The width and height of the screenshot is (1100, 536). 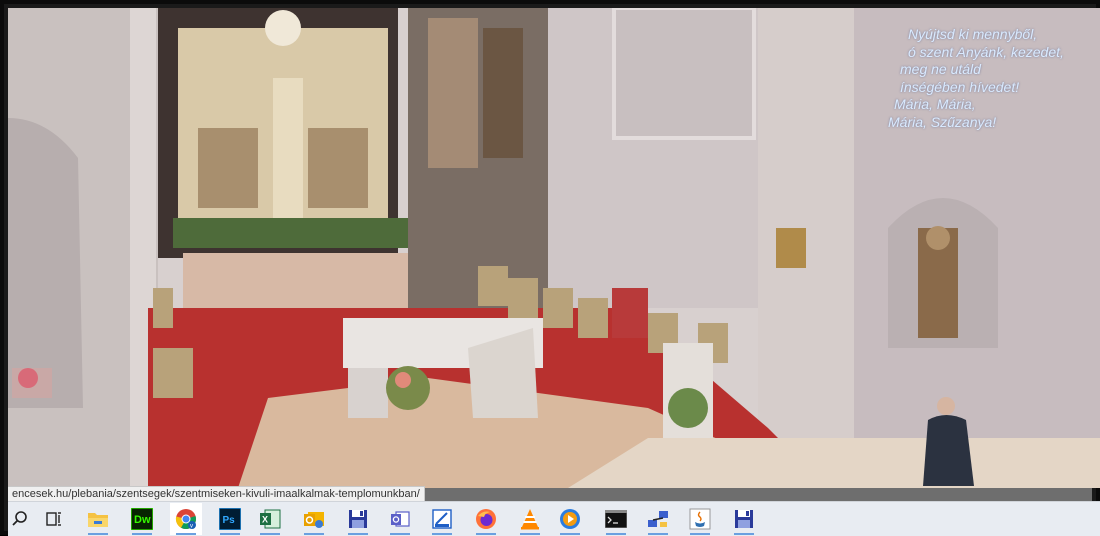 I want to click on chrome-icon: v, so click(x=185, y=519).